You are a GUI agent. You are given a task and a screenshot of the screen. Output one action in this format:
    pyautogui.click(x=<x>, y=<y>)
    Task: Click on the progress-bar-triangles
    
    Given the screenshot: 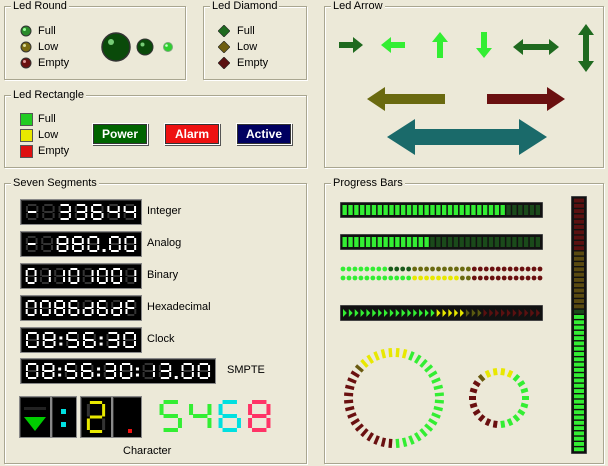 What is the action you would take?
    pyautogui.click(x=441, y=313)
    